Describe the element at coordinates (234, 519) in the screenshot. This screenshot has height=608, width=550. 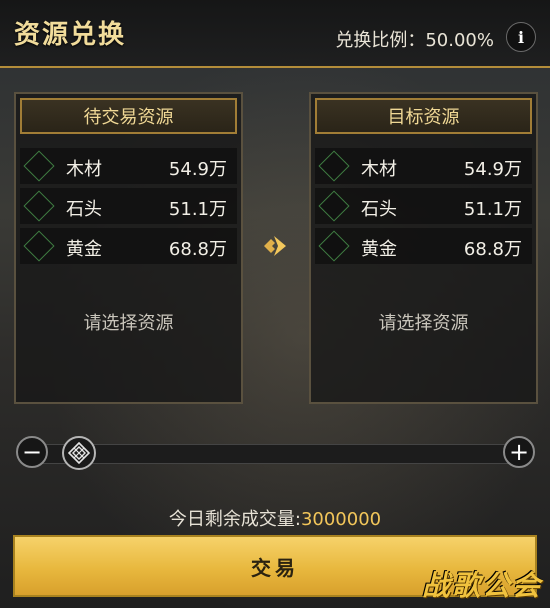
I see `remaining-label: 今日剩余成交量:` at that location.